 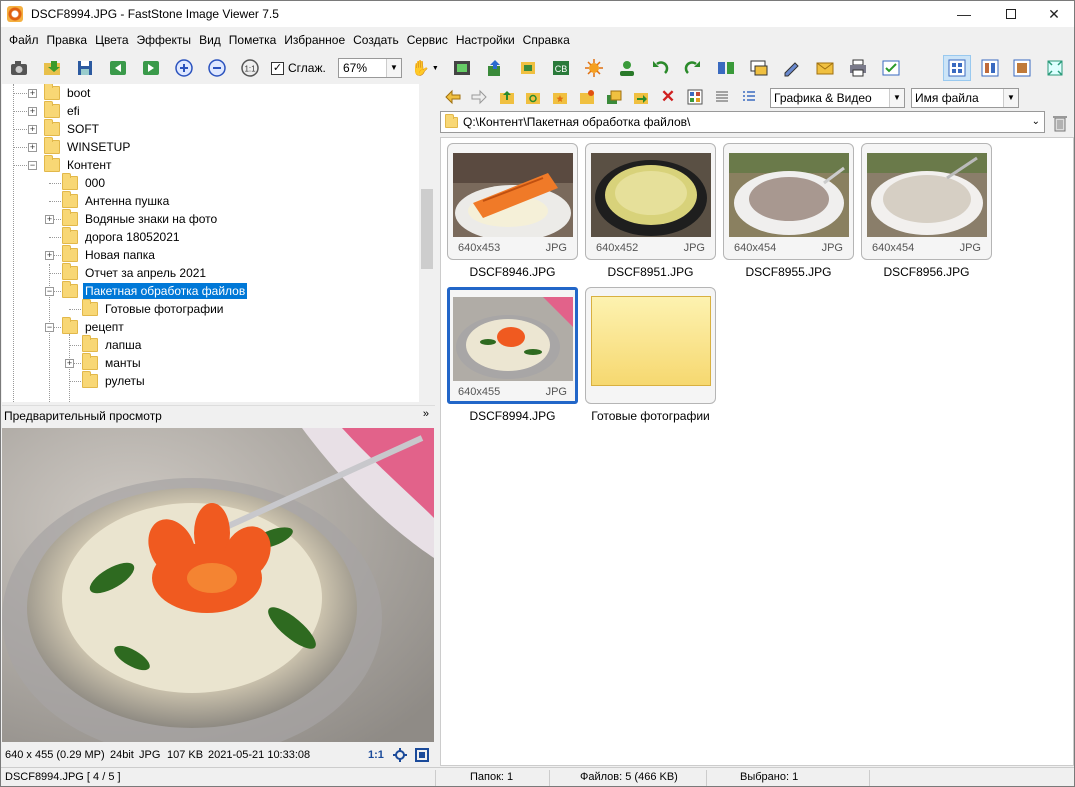 What do you see at coordinates (116, 200) in the screenshot?
I see `tree-item-antenna: Антенна пушка` at bounding box center [116, 200].